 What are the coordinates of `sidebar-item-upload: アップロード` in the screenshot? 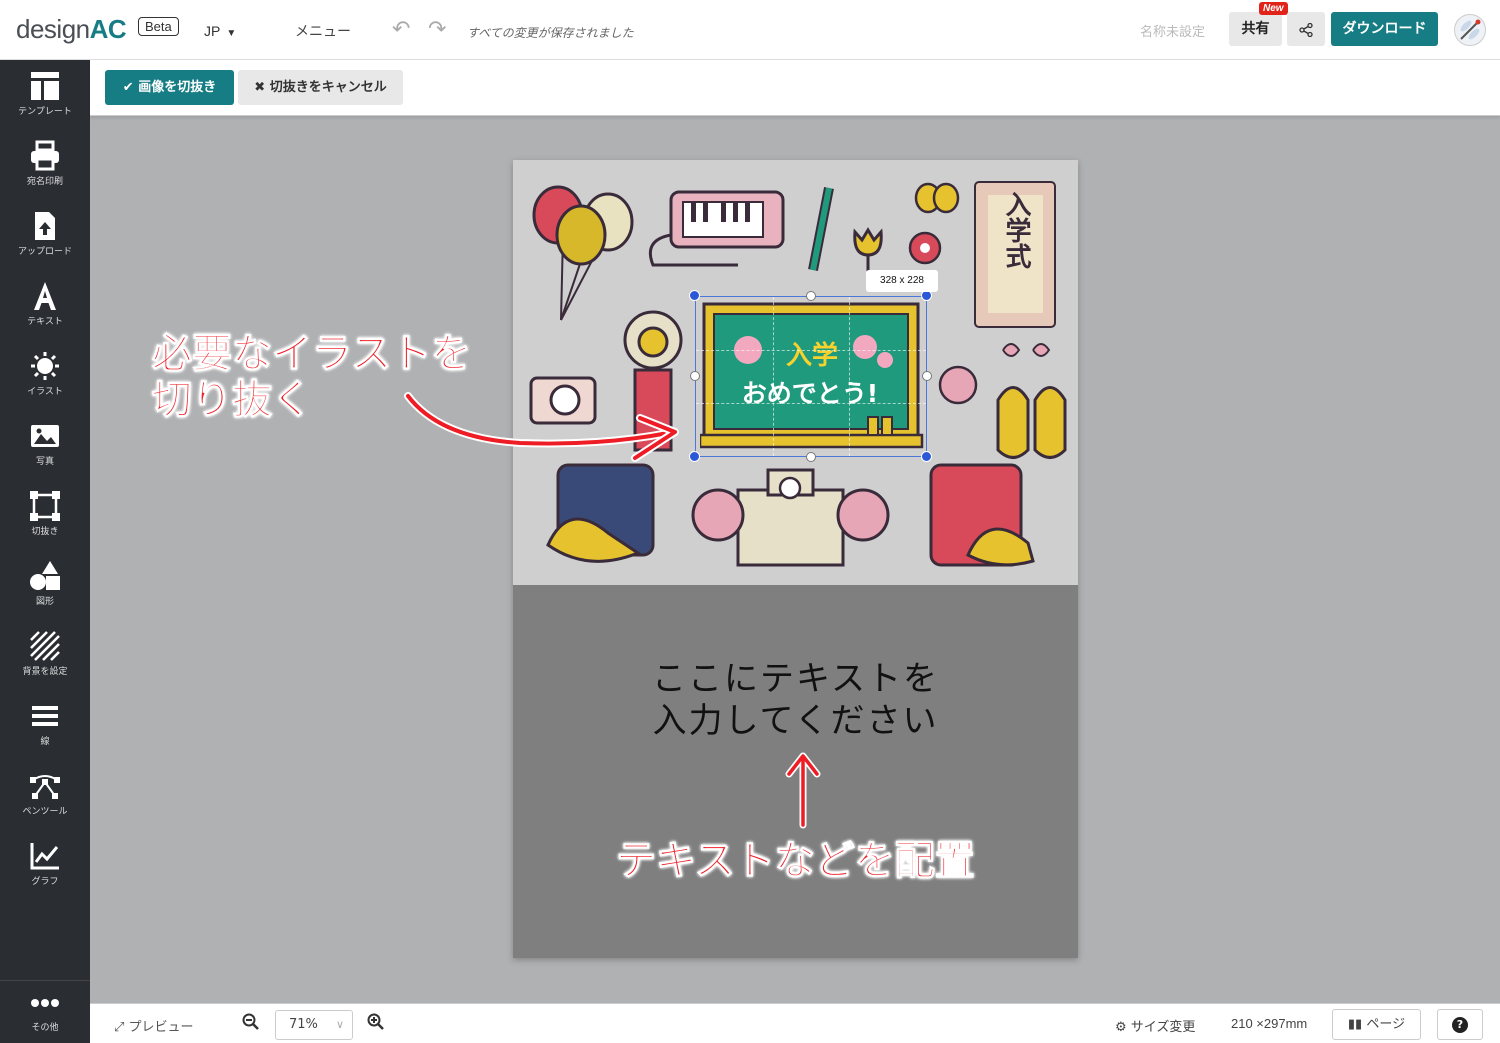 It's located at (45, 238).